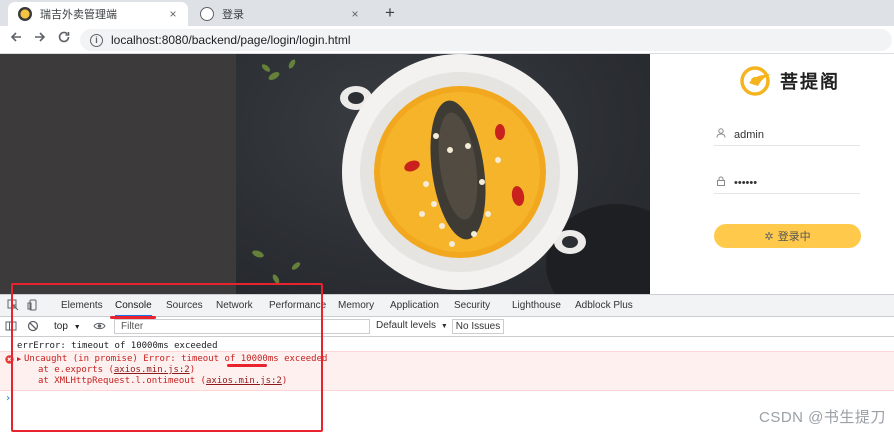 This screenshot has height=437, width=894. What do you see at coordinates (207, 14) in the screenshot?
I see `globe-icon` at bounding box center [207, 14].